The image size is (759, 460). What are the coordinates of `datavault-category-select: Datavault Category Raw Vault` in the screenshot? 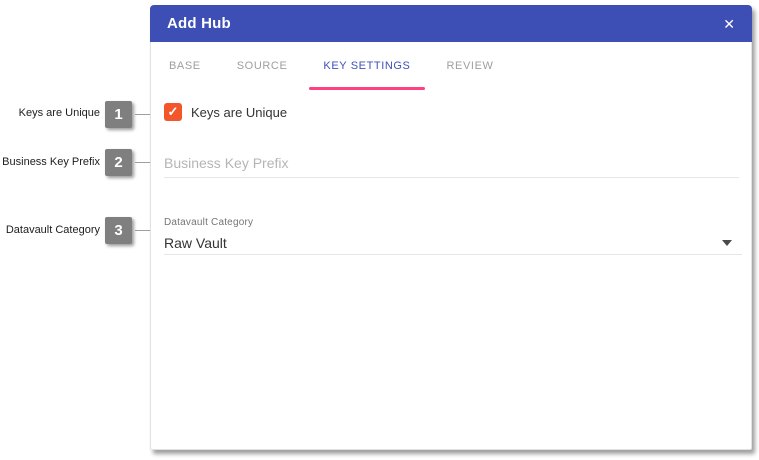 It's located at (453, 236).